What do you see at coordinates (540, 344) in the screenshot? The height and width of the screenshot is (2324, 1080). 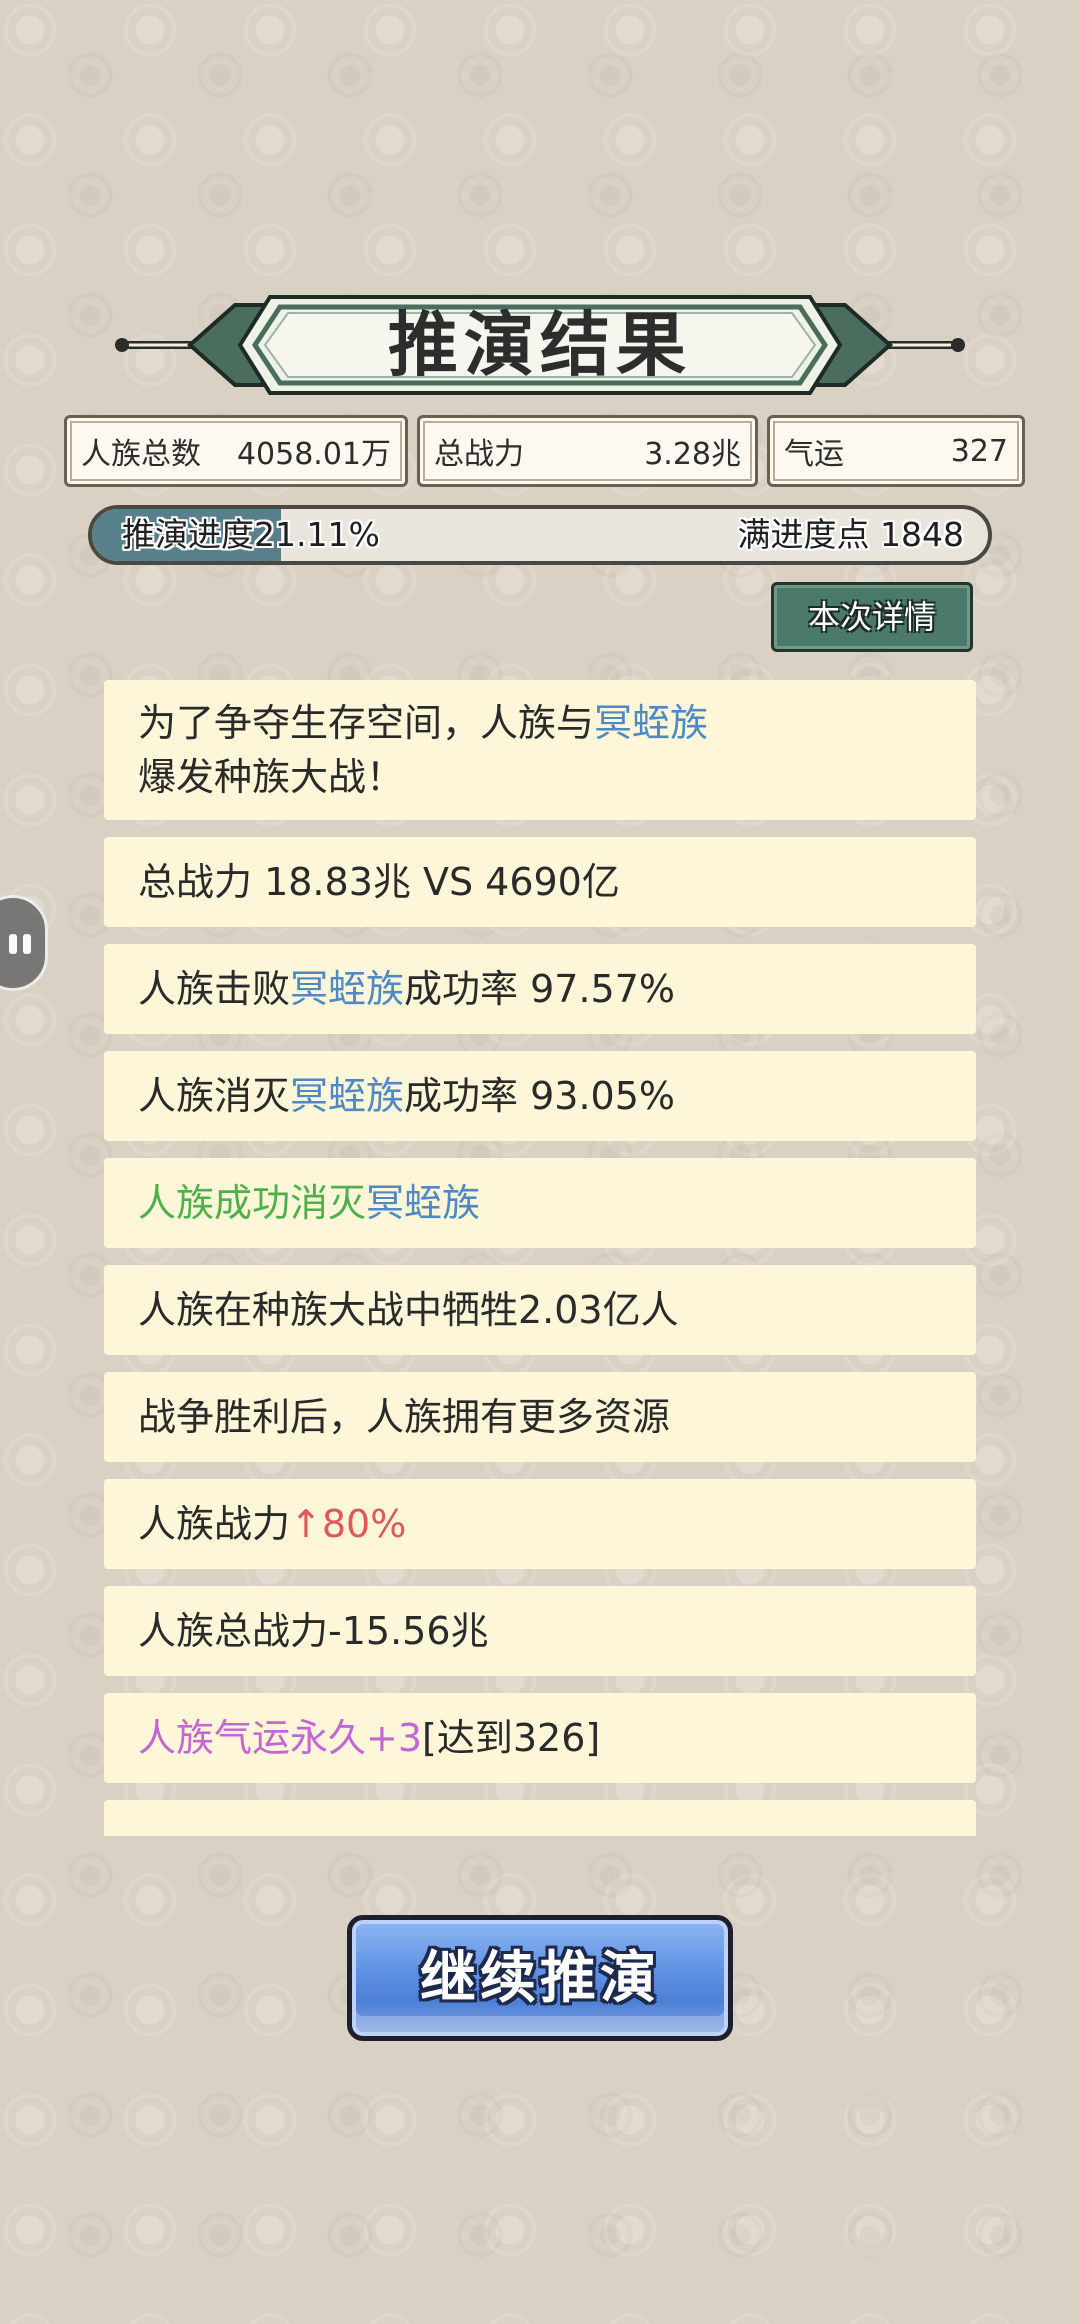 I see `page-title: 推演结果` at bounding box center [540, 344].